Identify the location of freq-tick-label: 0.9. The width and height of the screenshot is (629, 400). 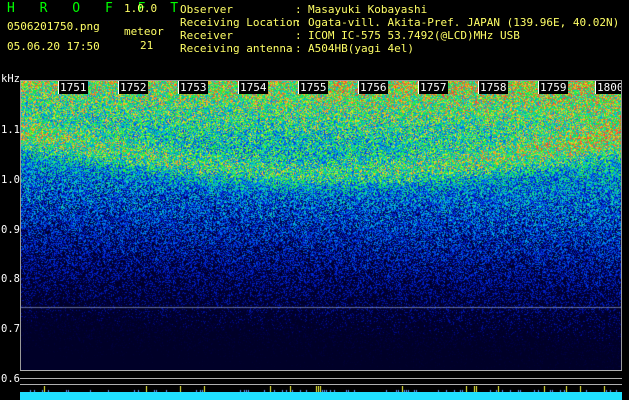
(10, 230).